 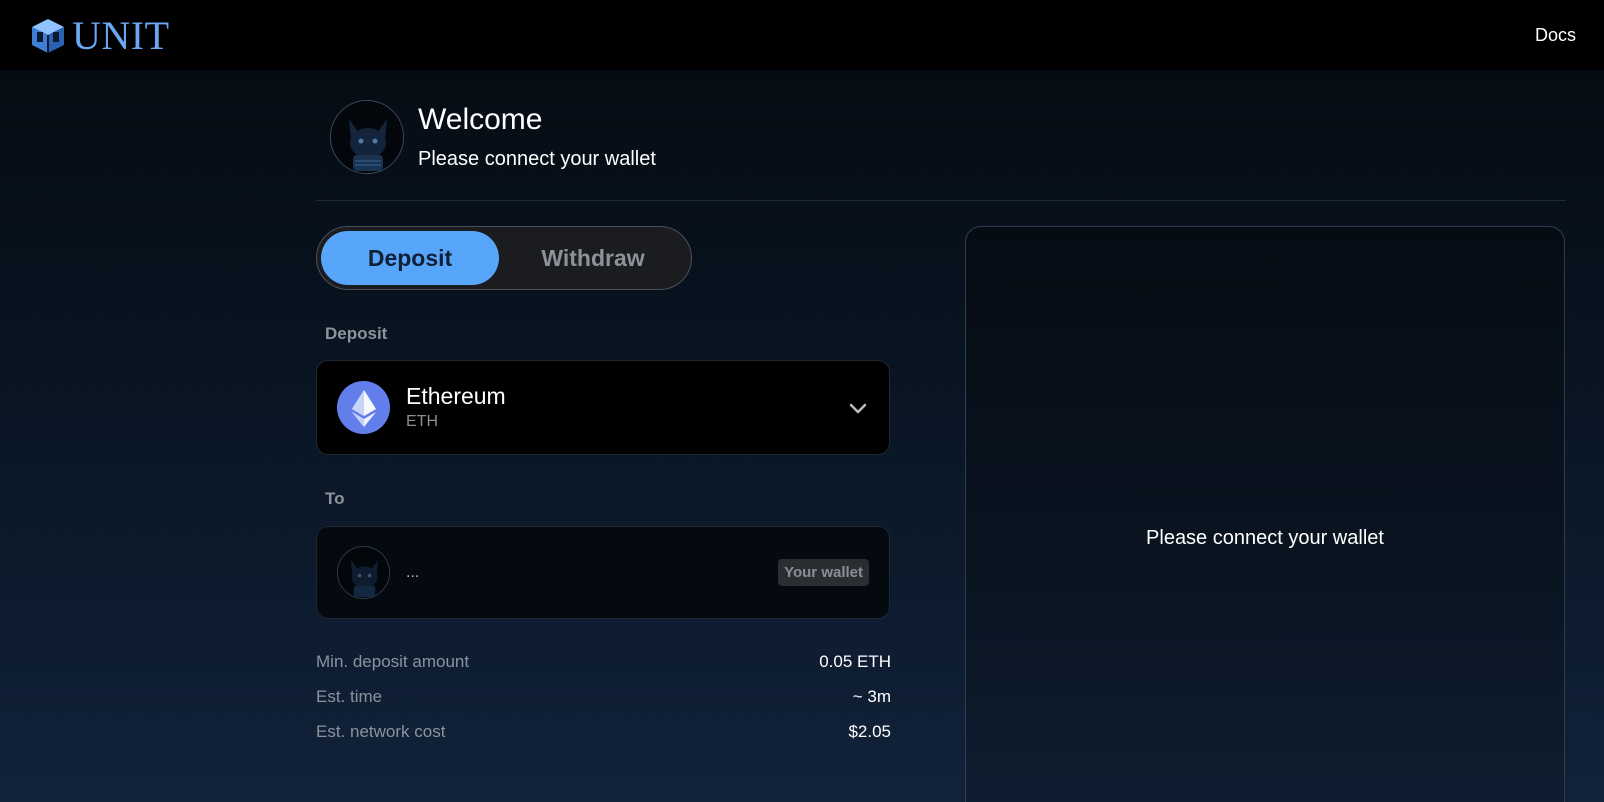 I want to click on info-row-network-cost: Est. network cost $2.05, so click(x=603, y=732).